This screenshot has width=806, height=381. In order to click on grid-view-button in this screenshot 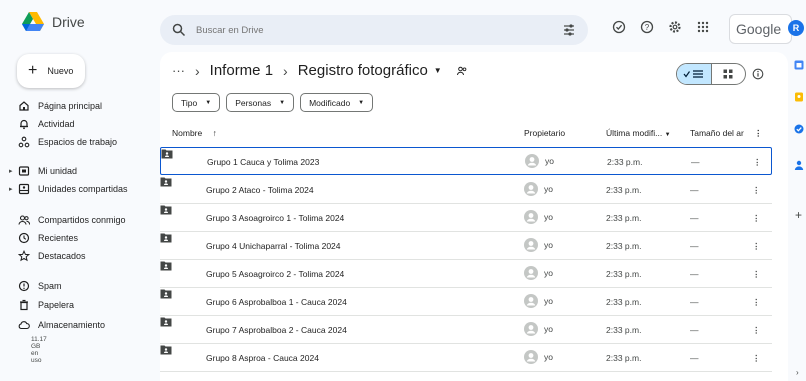, I will do `click(729, 74)`.